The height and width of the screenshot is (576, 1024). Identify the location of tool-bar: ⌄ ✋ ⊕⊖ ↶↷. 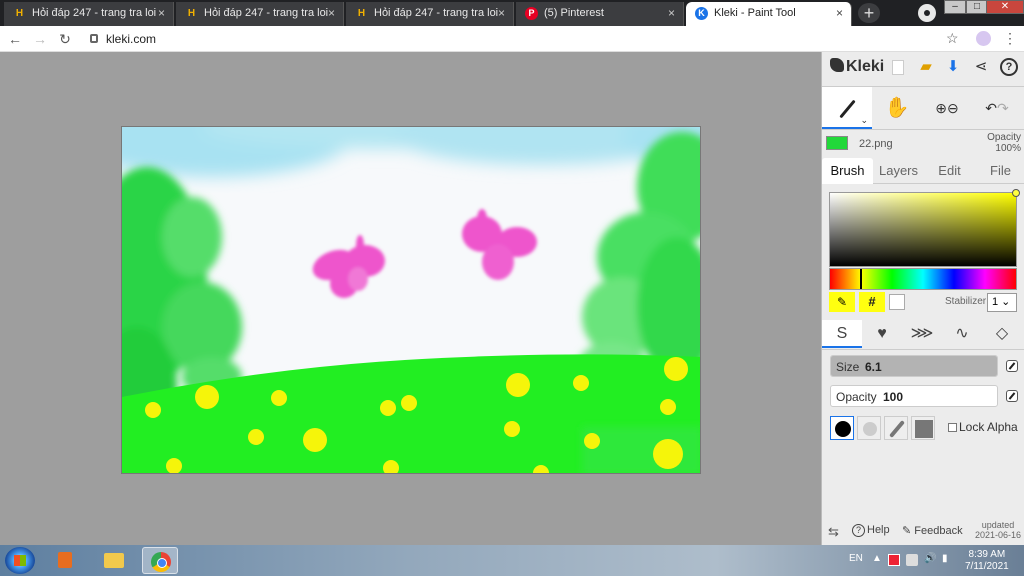
(923, 108).